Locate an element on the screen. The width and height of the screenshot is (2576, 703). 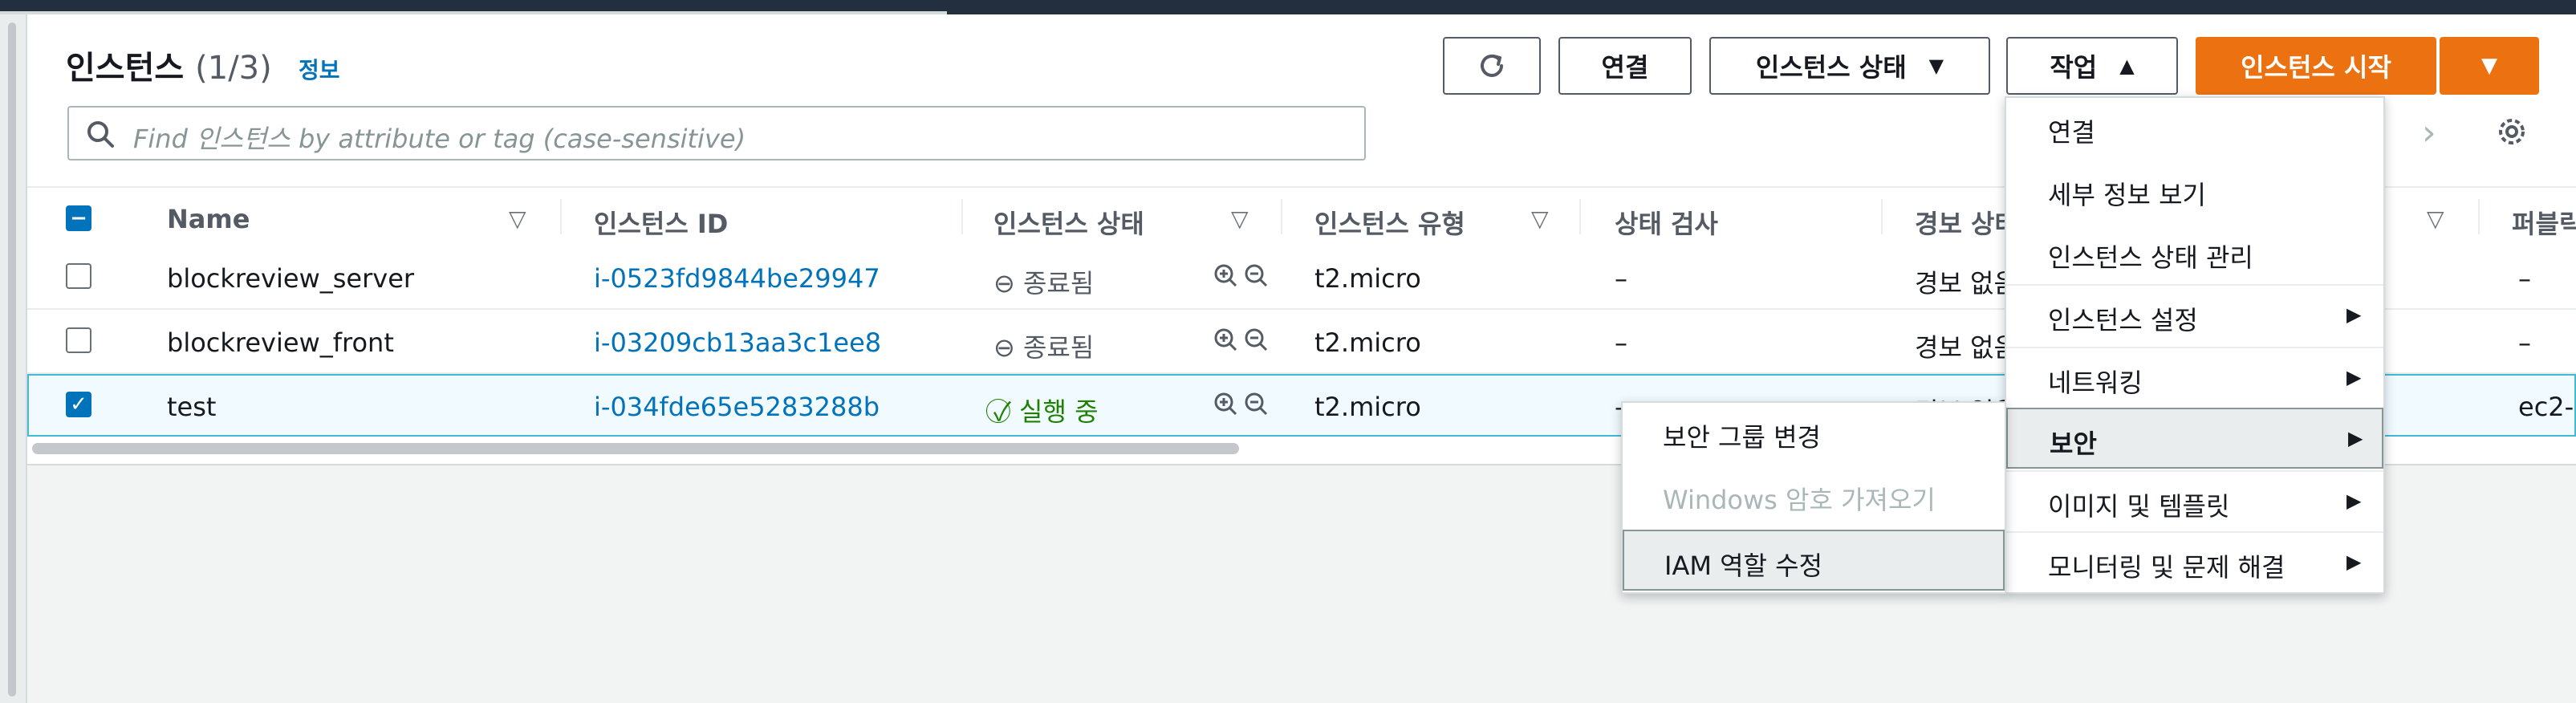
menu-item-label: 이미지 및 템플릿 is located at coordinates (2139, 507).